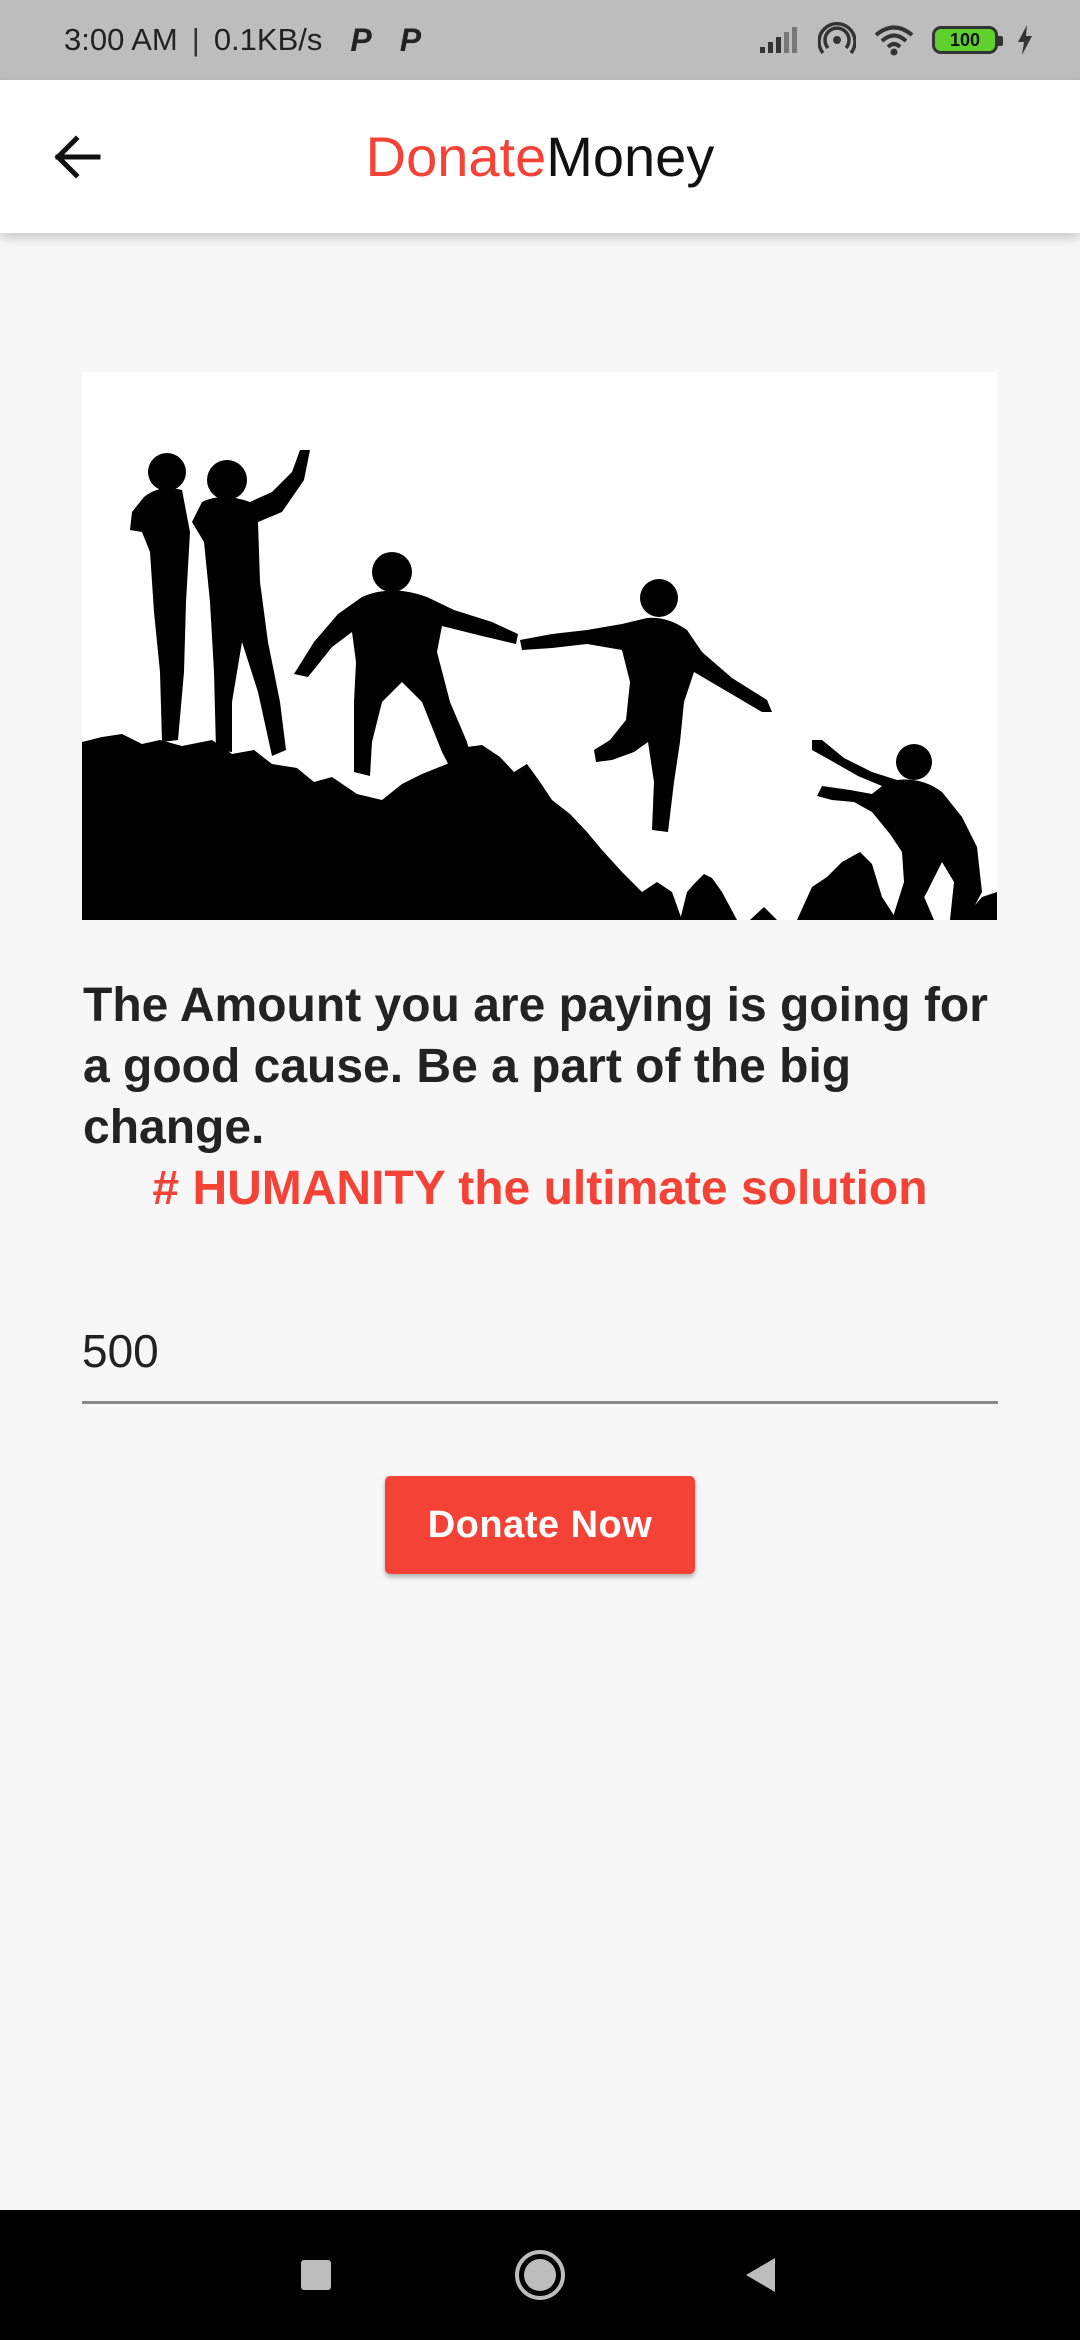 Image resolution: width=1080 pixels, height=2340 pixels. I want to click on recents-square-icon, so click(316, 2275).